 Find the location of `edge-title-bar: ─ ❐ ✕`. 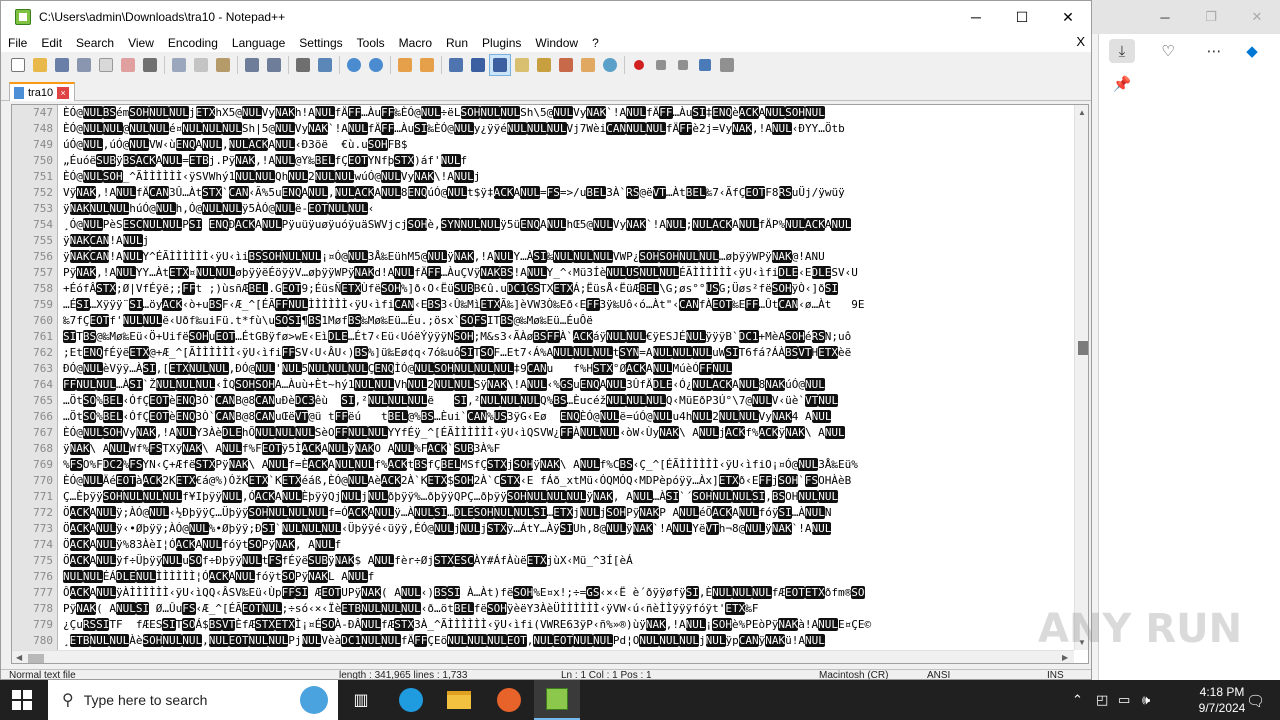

edge-title-bar: ─ ❐ ✕ is located at coordinates (1186, 17).